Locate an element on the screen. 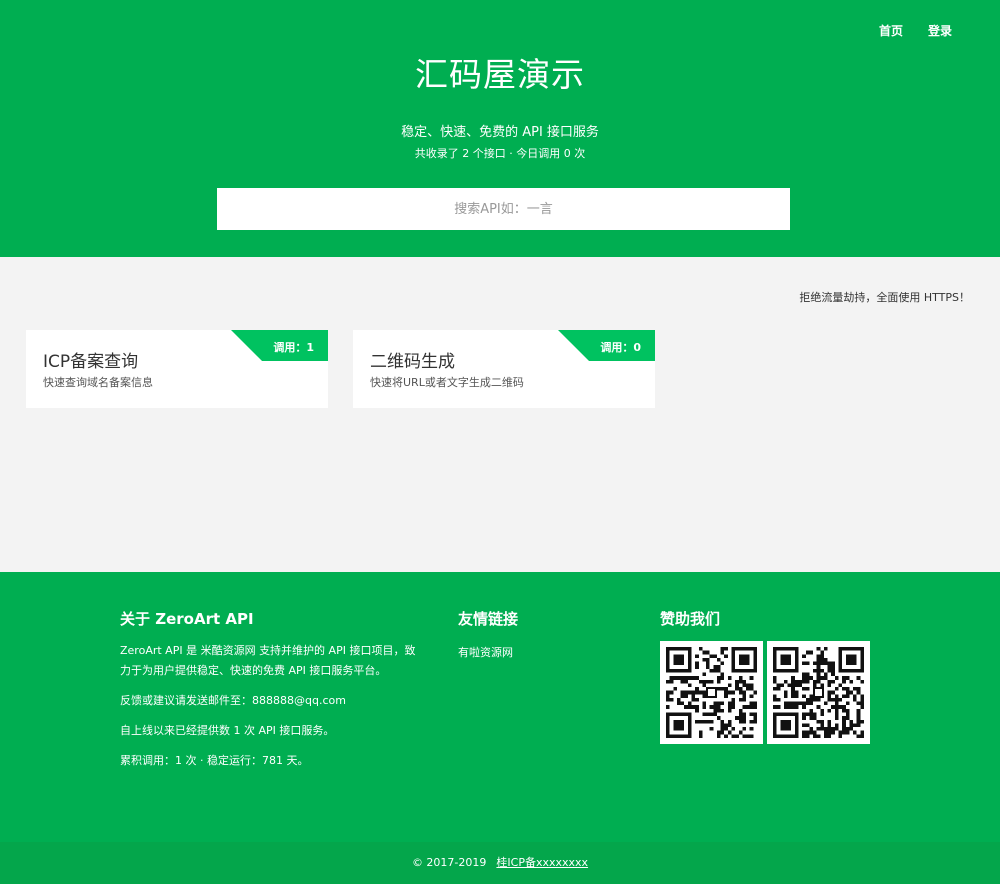  nav-login-link: 登录 is located at coordinates (940, 30).